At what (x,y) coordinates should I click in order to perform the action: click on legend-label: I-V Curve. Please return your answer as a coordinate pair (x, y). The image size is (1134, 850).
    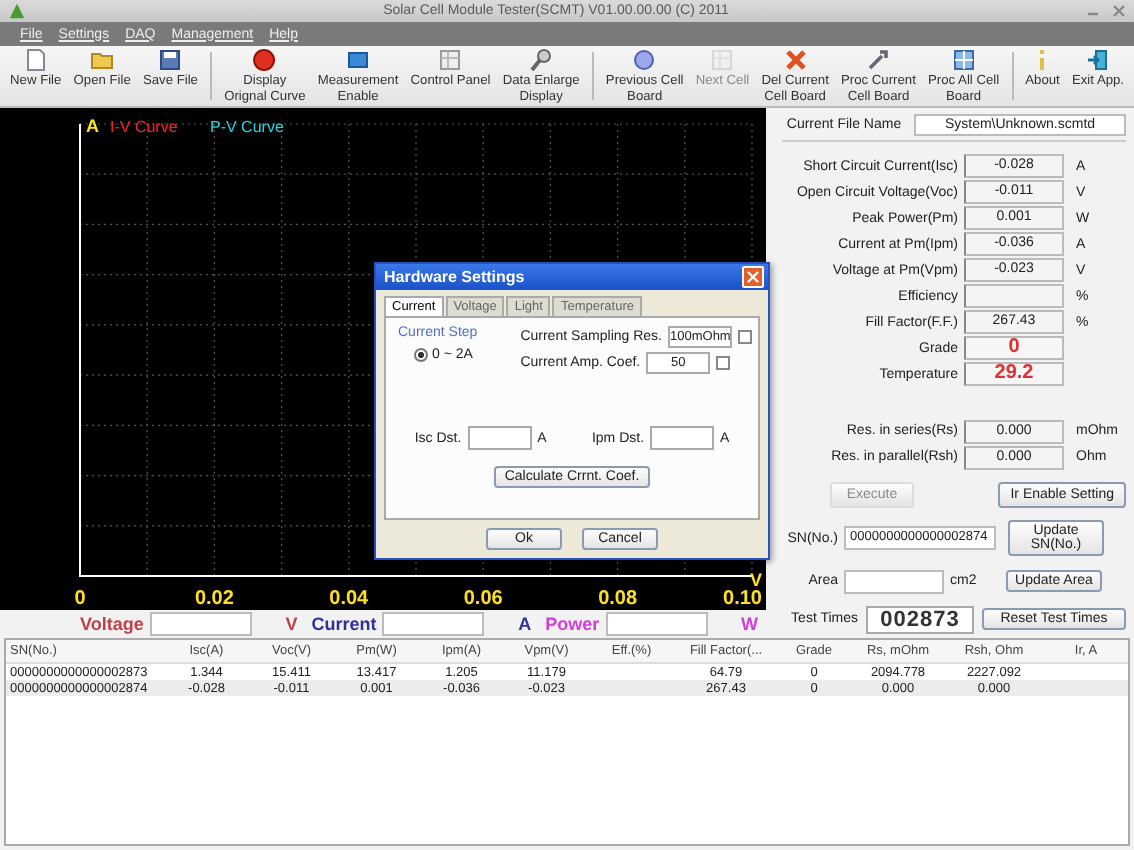
    Looking at the image, I should click on (144, 127).